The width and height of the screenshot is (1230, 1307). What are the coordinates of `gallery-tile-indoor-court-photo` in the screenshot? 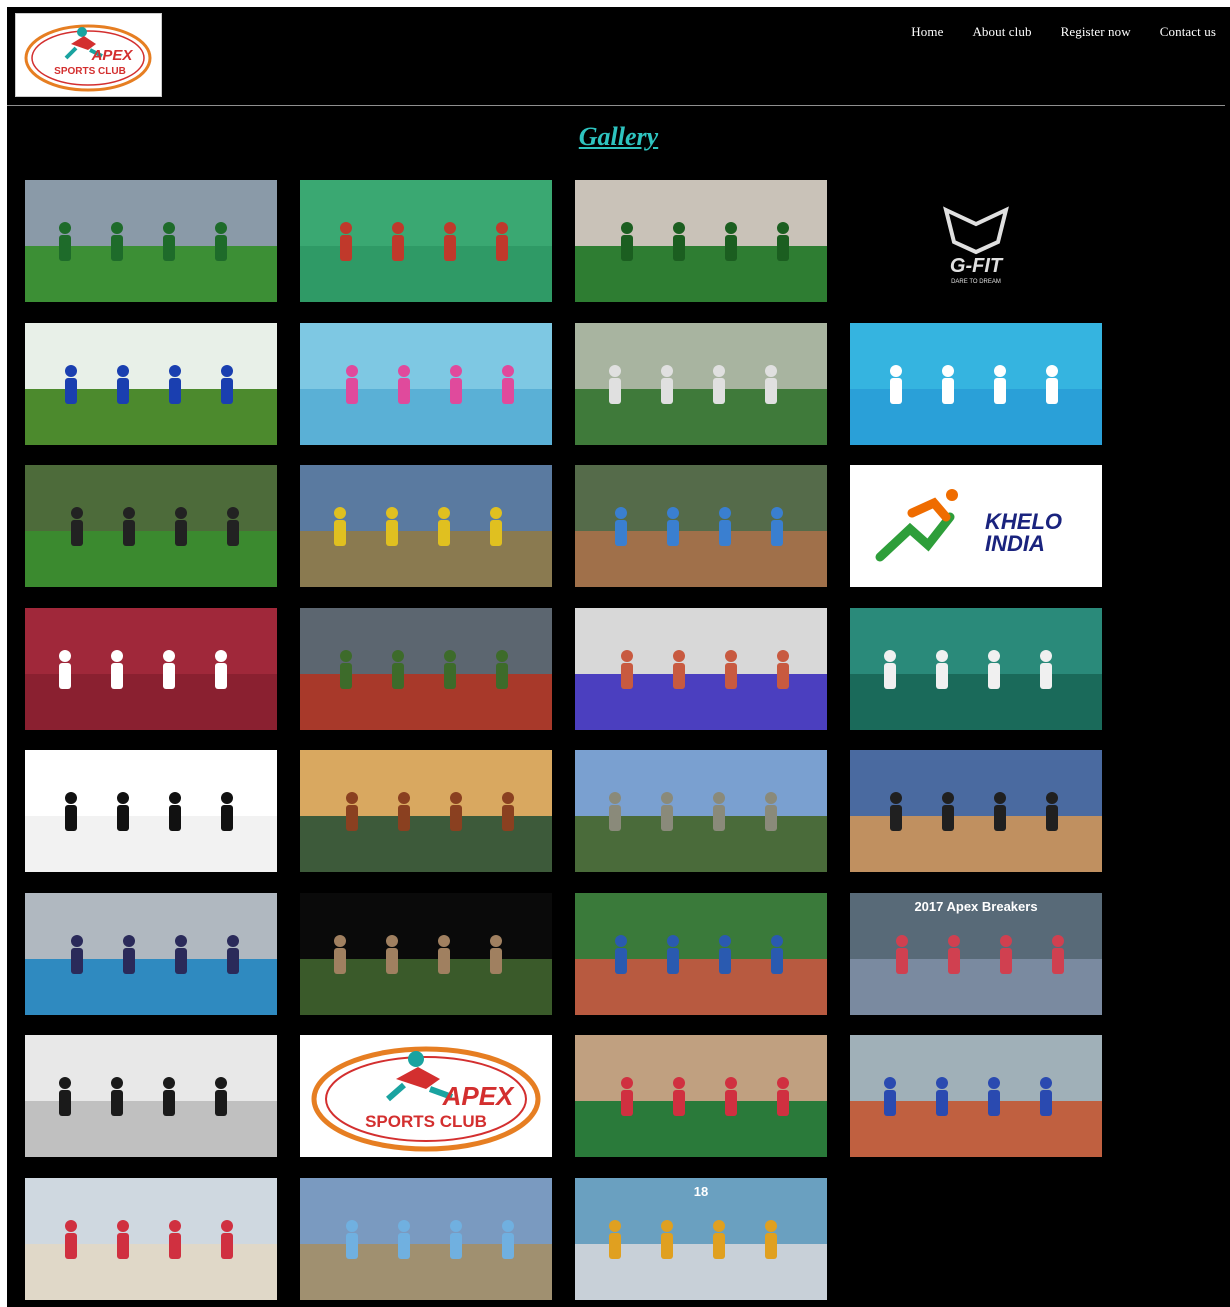 It's located at (426, 241).